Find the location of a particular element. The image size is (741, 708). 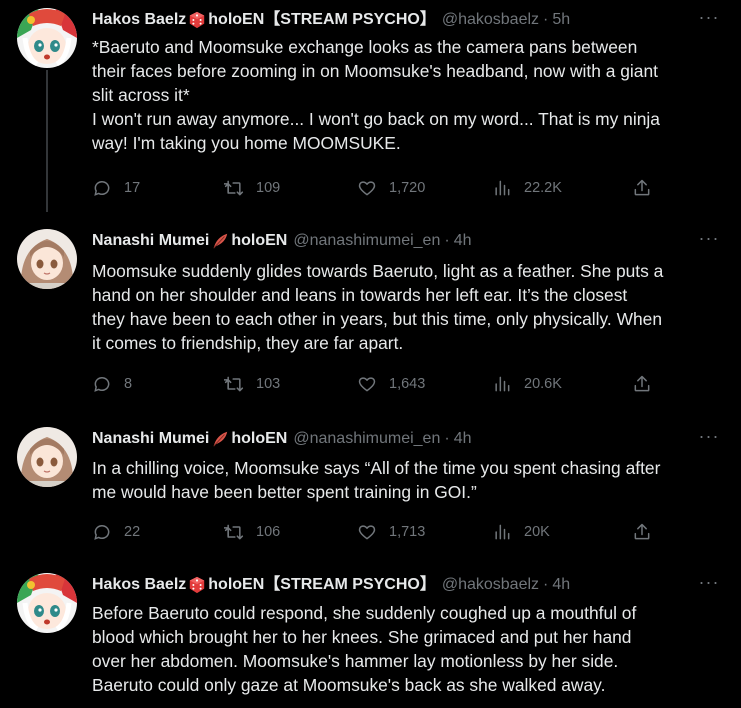

retweet-count: 109 is located at coordinates (268, 188).